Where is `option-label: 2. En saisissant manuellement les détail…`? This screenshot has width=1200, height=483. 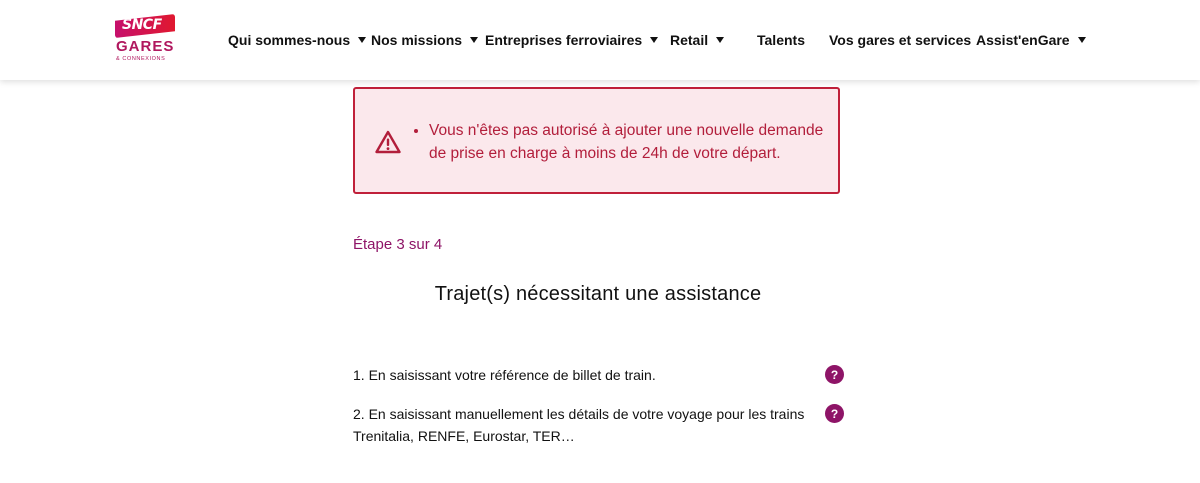 option-label: 2. En saisissant manuellement les détail… is located at coordinates (579, 425).